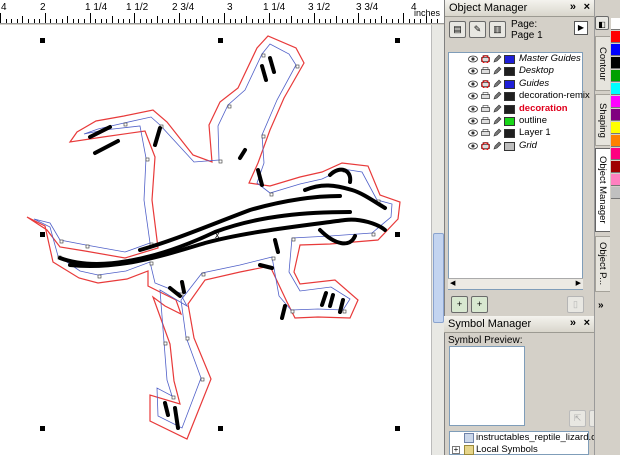  I want to click on tab-contour: Contour, so click(603, 63).